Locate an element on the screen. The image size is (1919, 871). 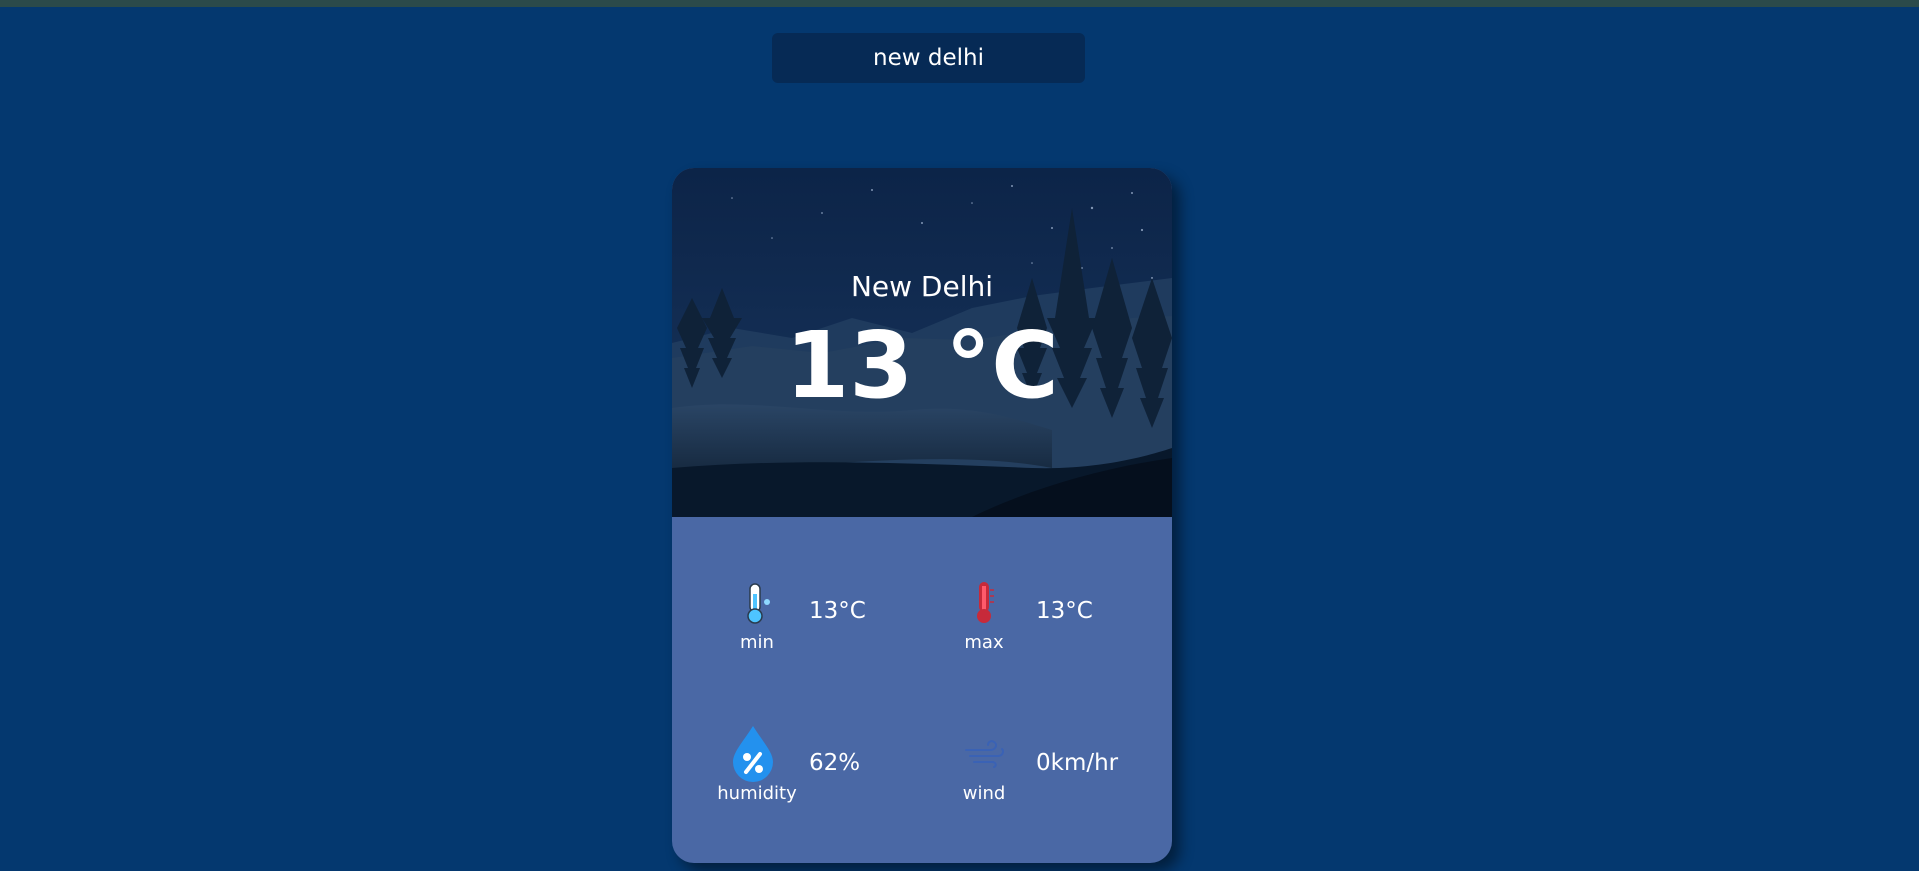
search-box is located at coordinates (928, 58).